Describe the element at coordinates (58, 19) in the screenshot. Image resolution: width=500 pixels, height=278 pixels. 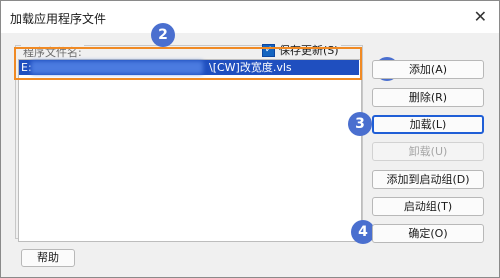
I see `dialog-title: 加载应用程序文件` at that location.